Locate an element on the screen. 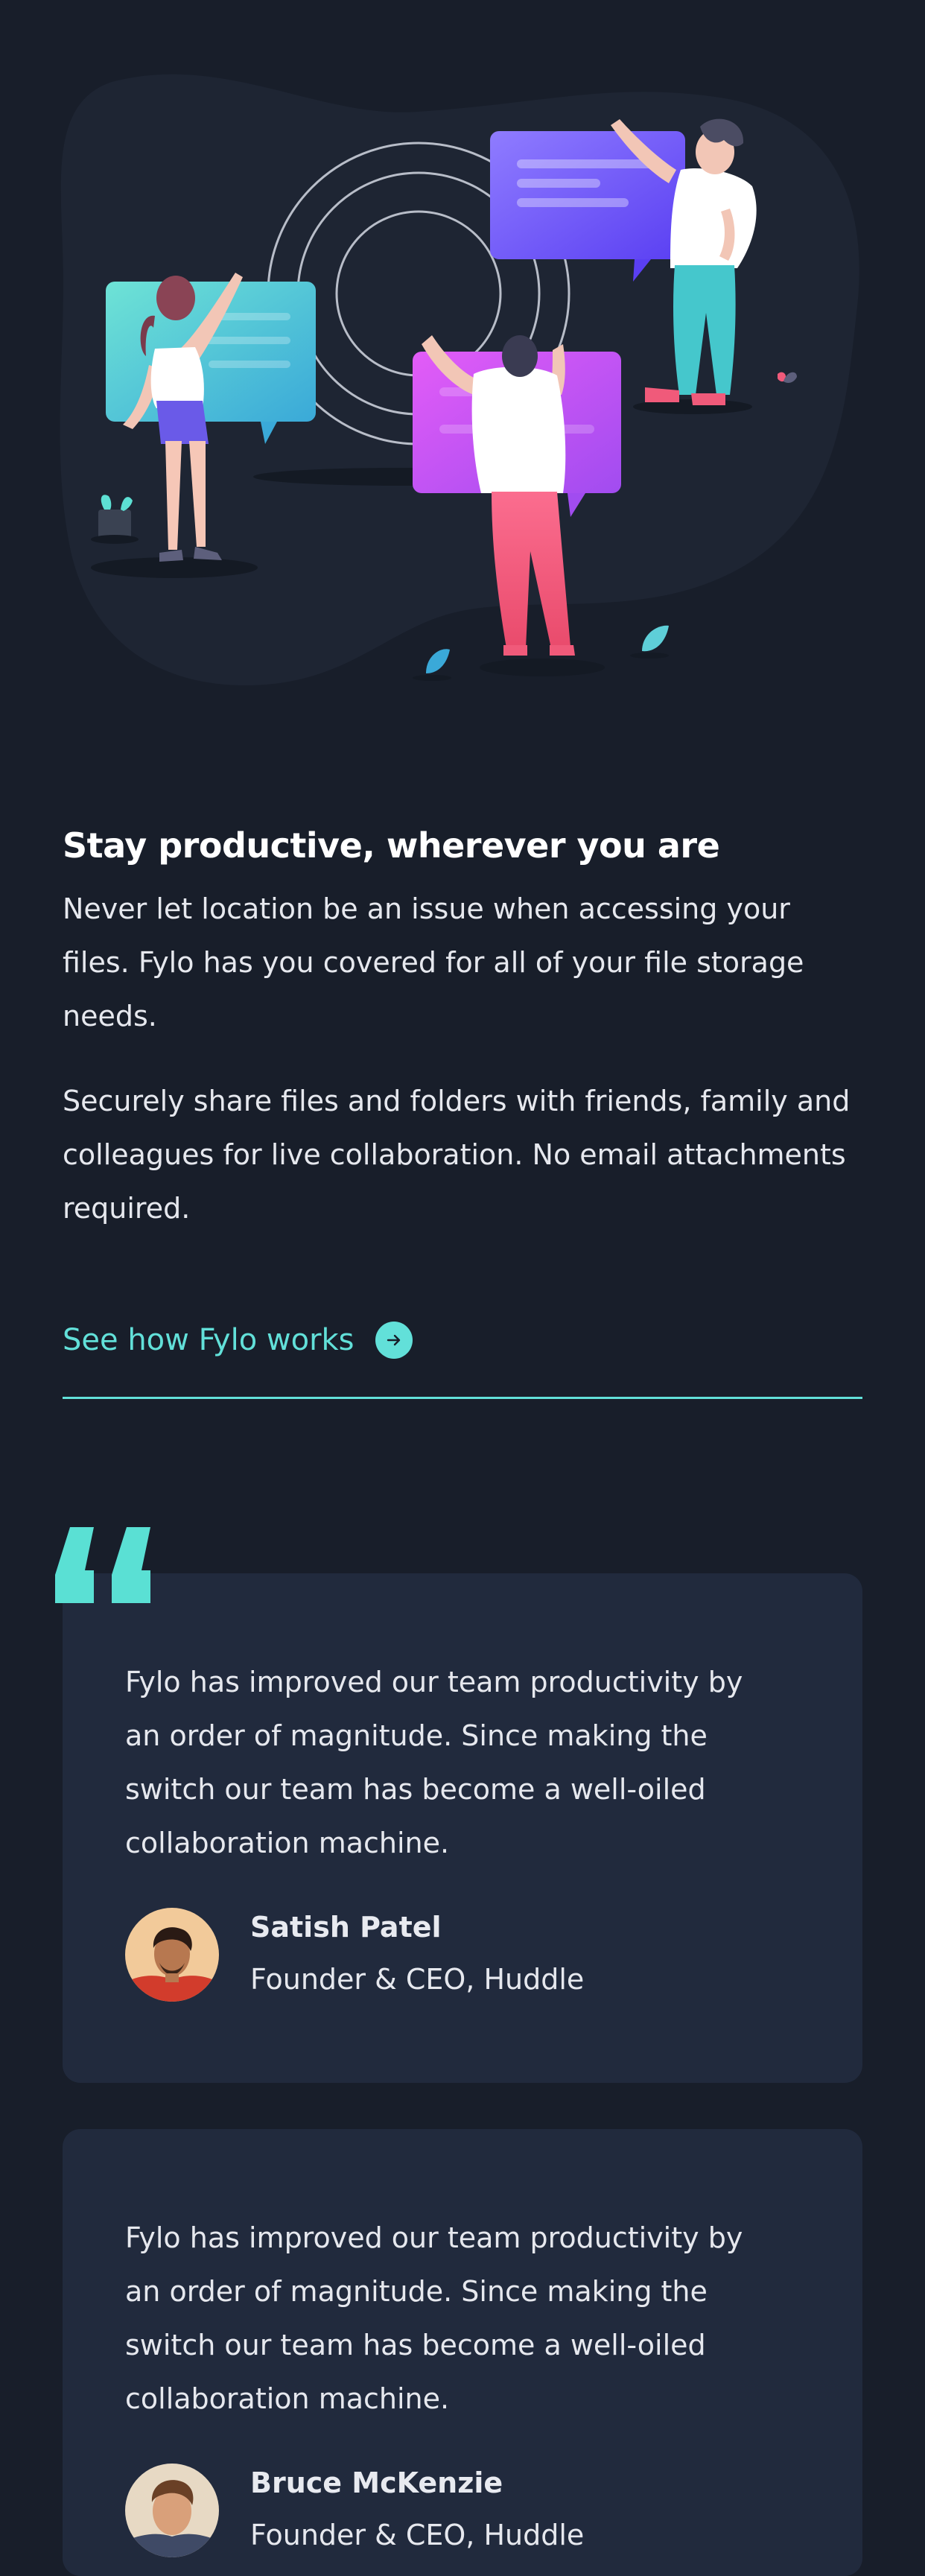 This screenshot has height=2576, width=925. author-name: Satish Patel is located at coordinates (346, 1928).